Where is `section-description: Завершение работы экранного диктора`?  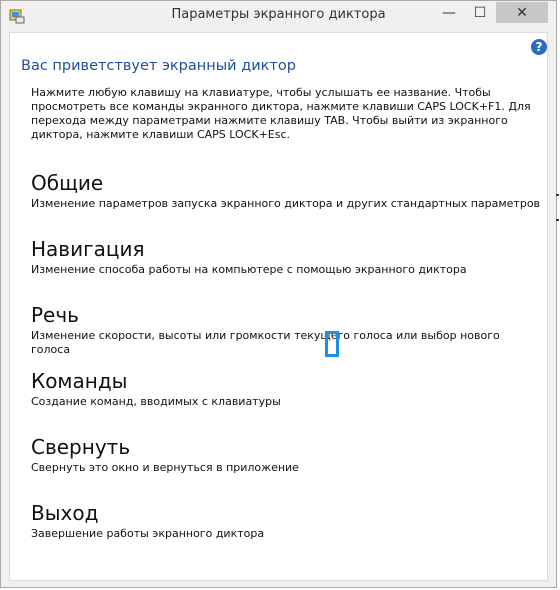 section-description: Завершение работы экранного диктора is located at coordinates (148, 533).